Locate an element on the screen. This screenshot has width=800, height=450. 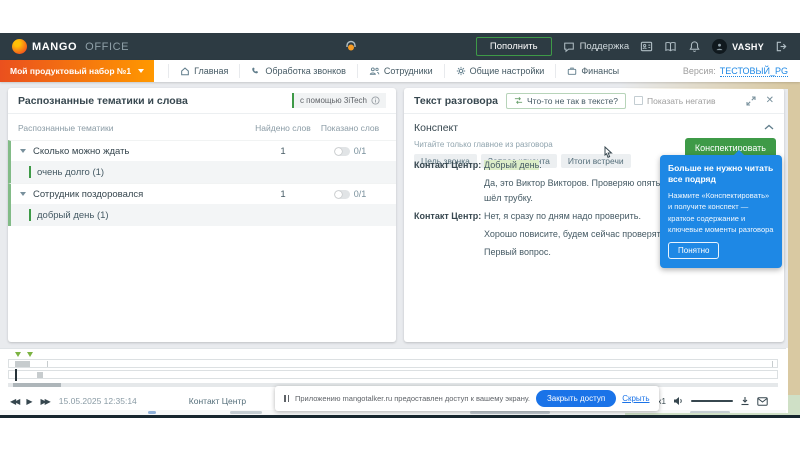
column-topics: Распознанные тематики is located at coordinates (66, 128).